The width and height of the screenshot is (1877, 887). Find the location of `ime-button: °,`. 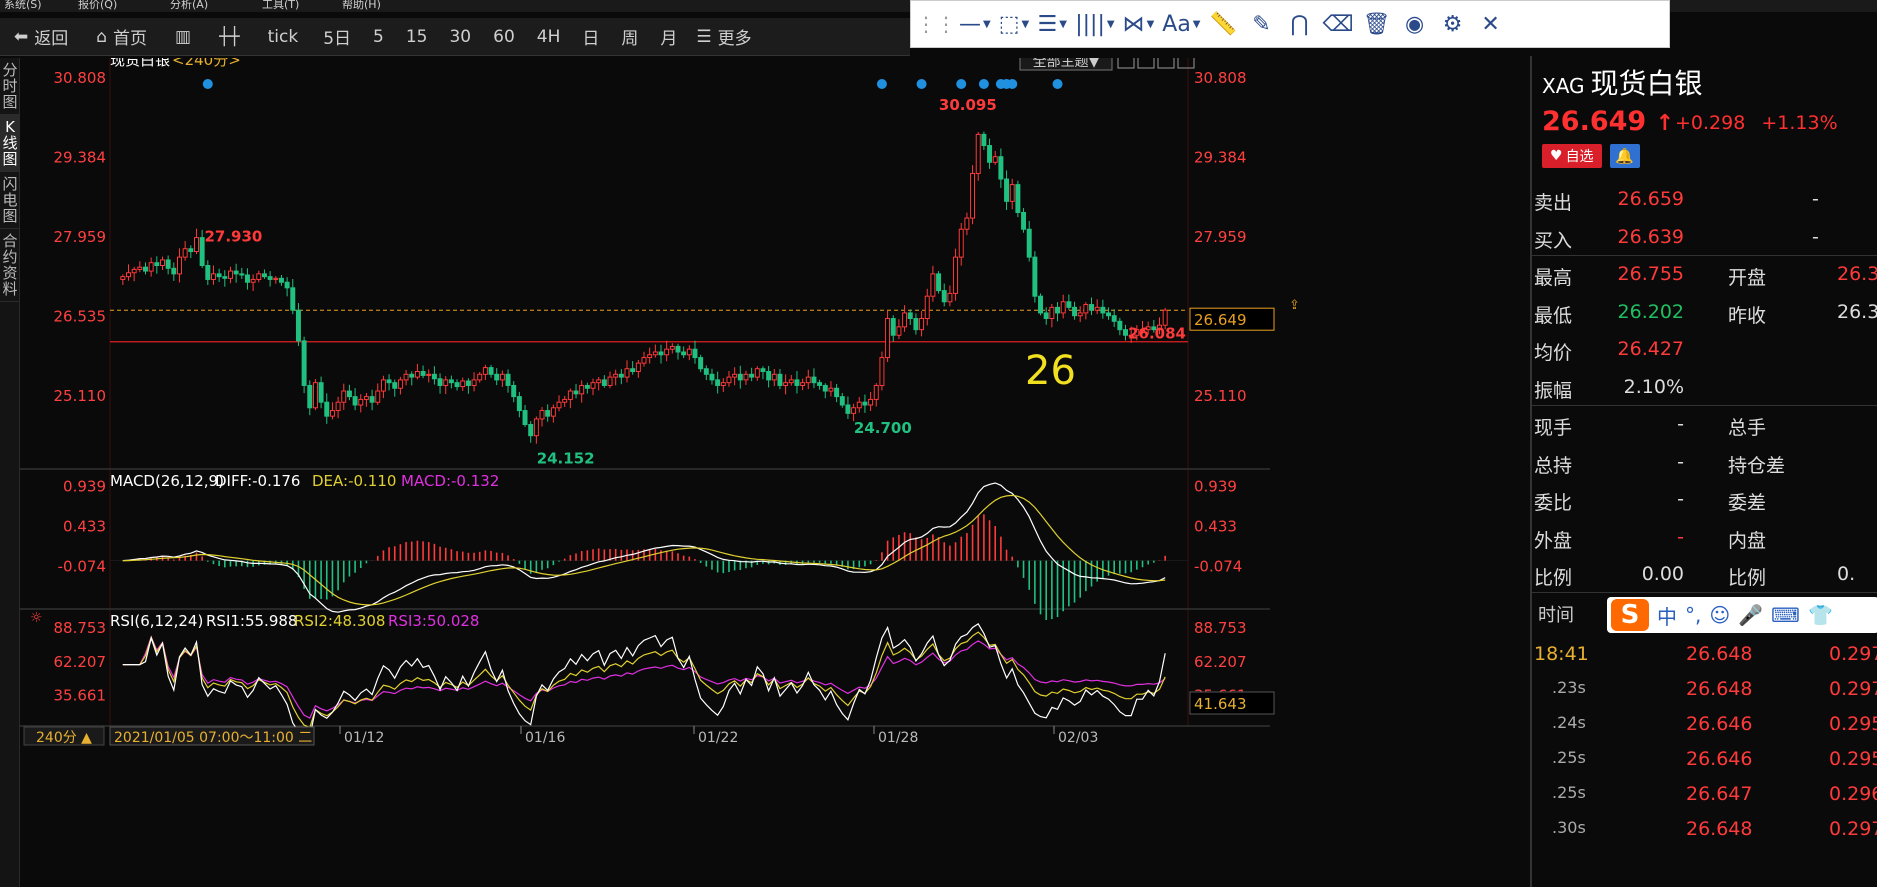

ime-button: °, is located at coordinates (1693, 615).